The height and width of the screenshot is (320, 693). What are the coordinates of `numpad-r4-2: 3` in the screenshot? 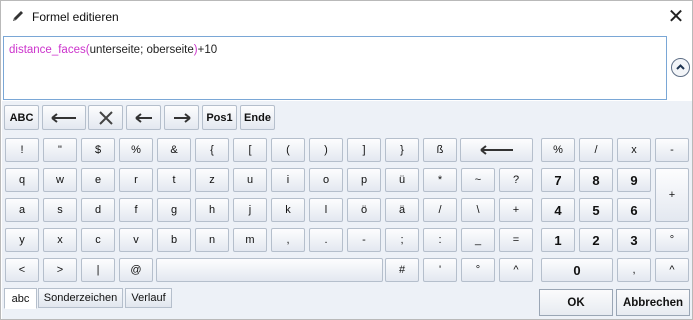 It's located at (634, 240).